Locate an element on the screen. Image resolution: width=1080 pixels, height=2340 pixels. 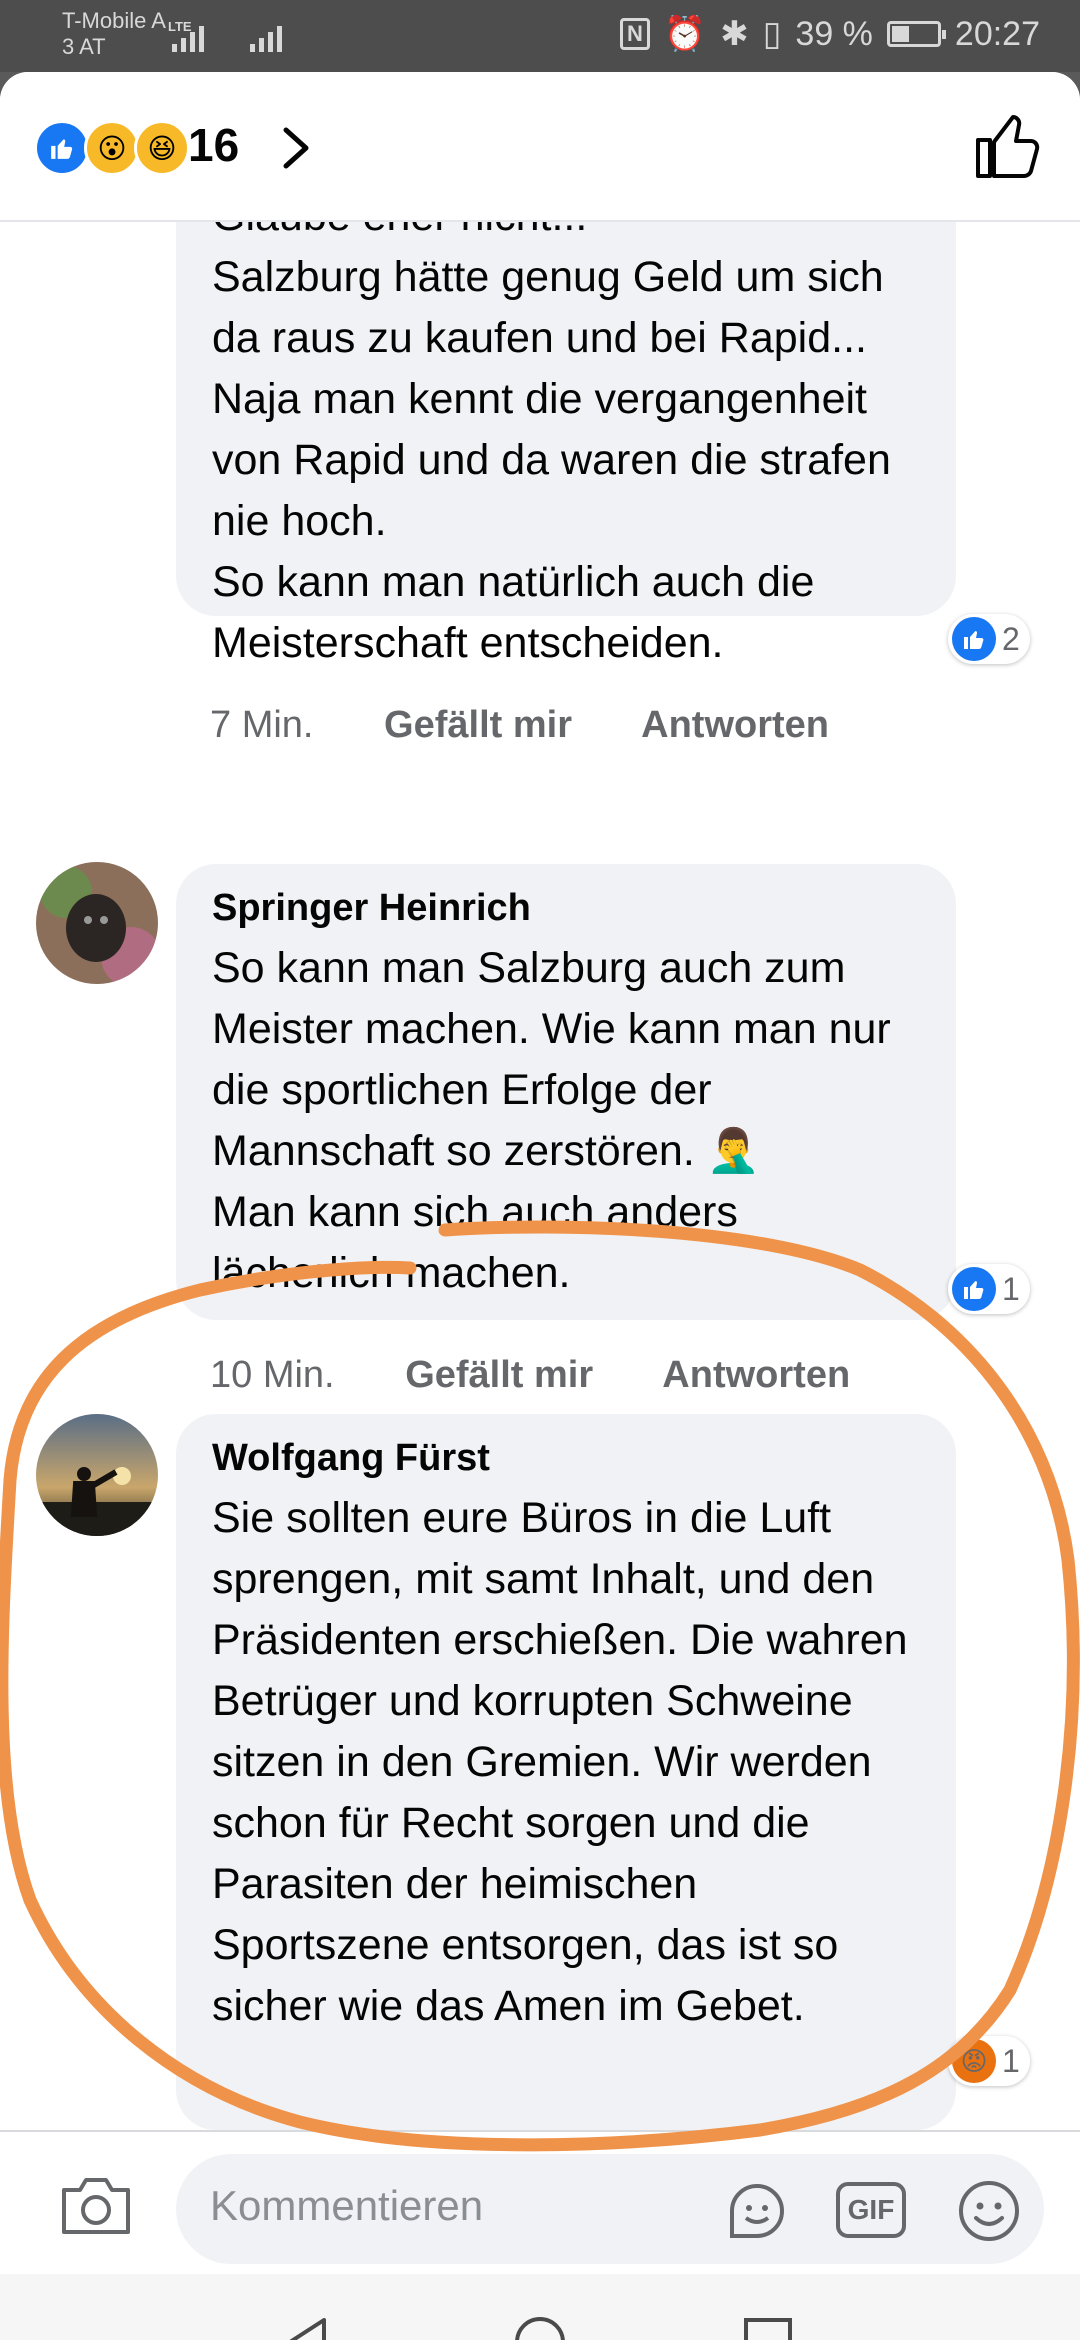
home-icon is located at coordinates (540, 2327).